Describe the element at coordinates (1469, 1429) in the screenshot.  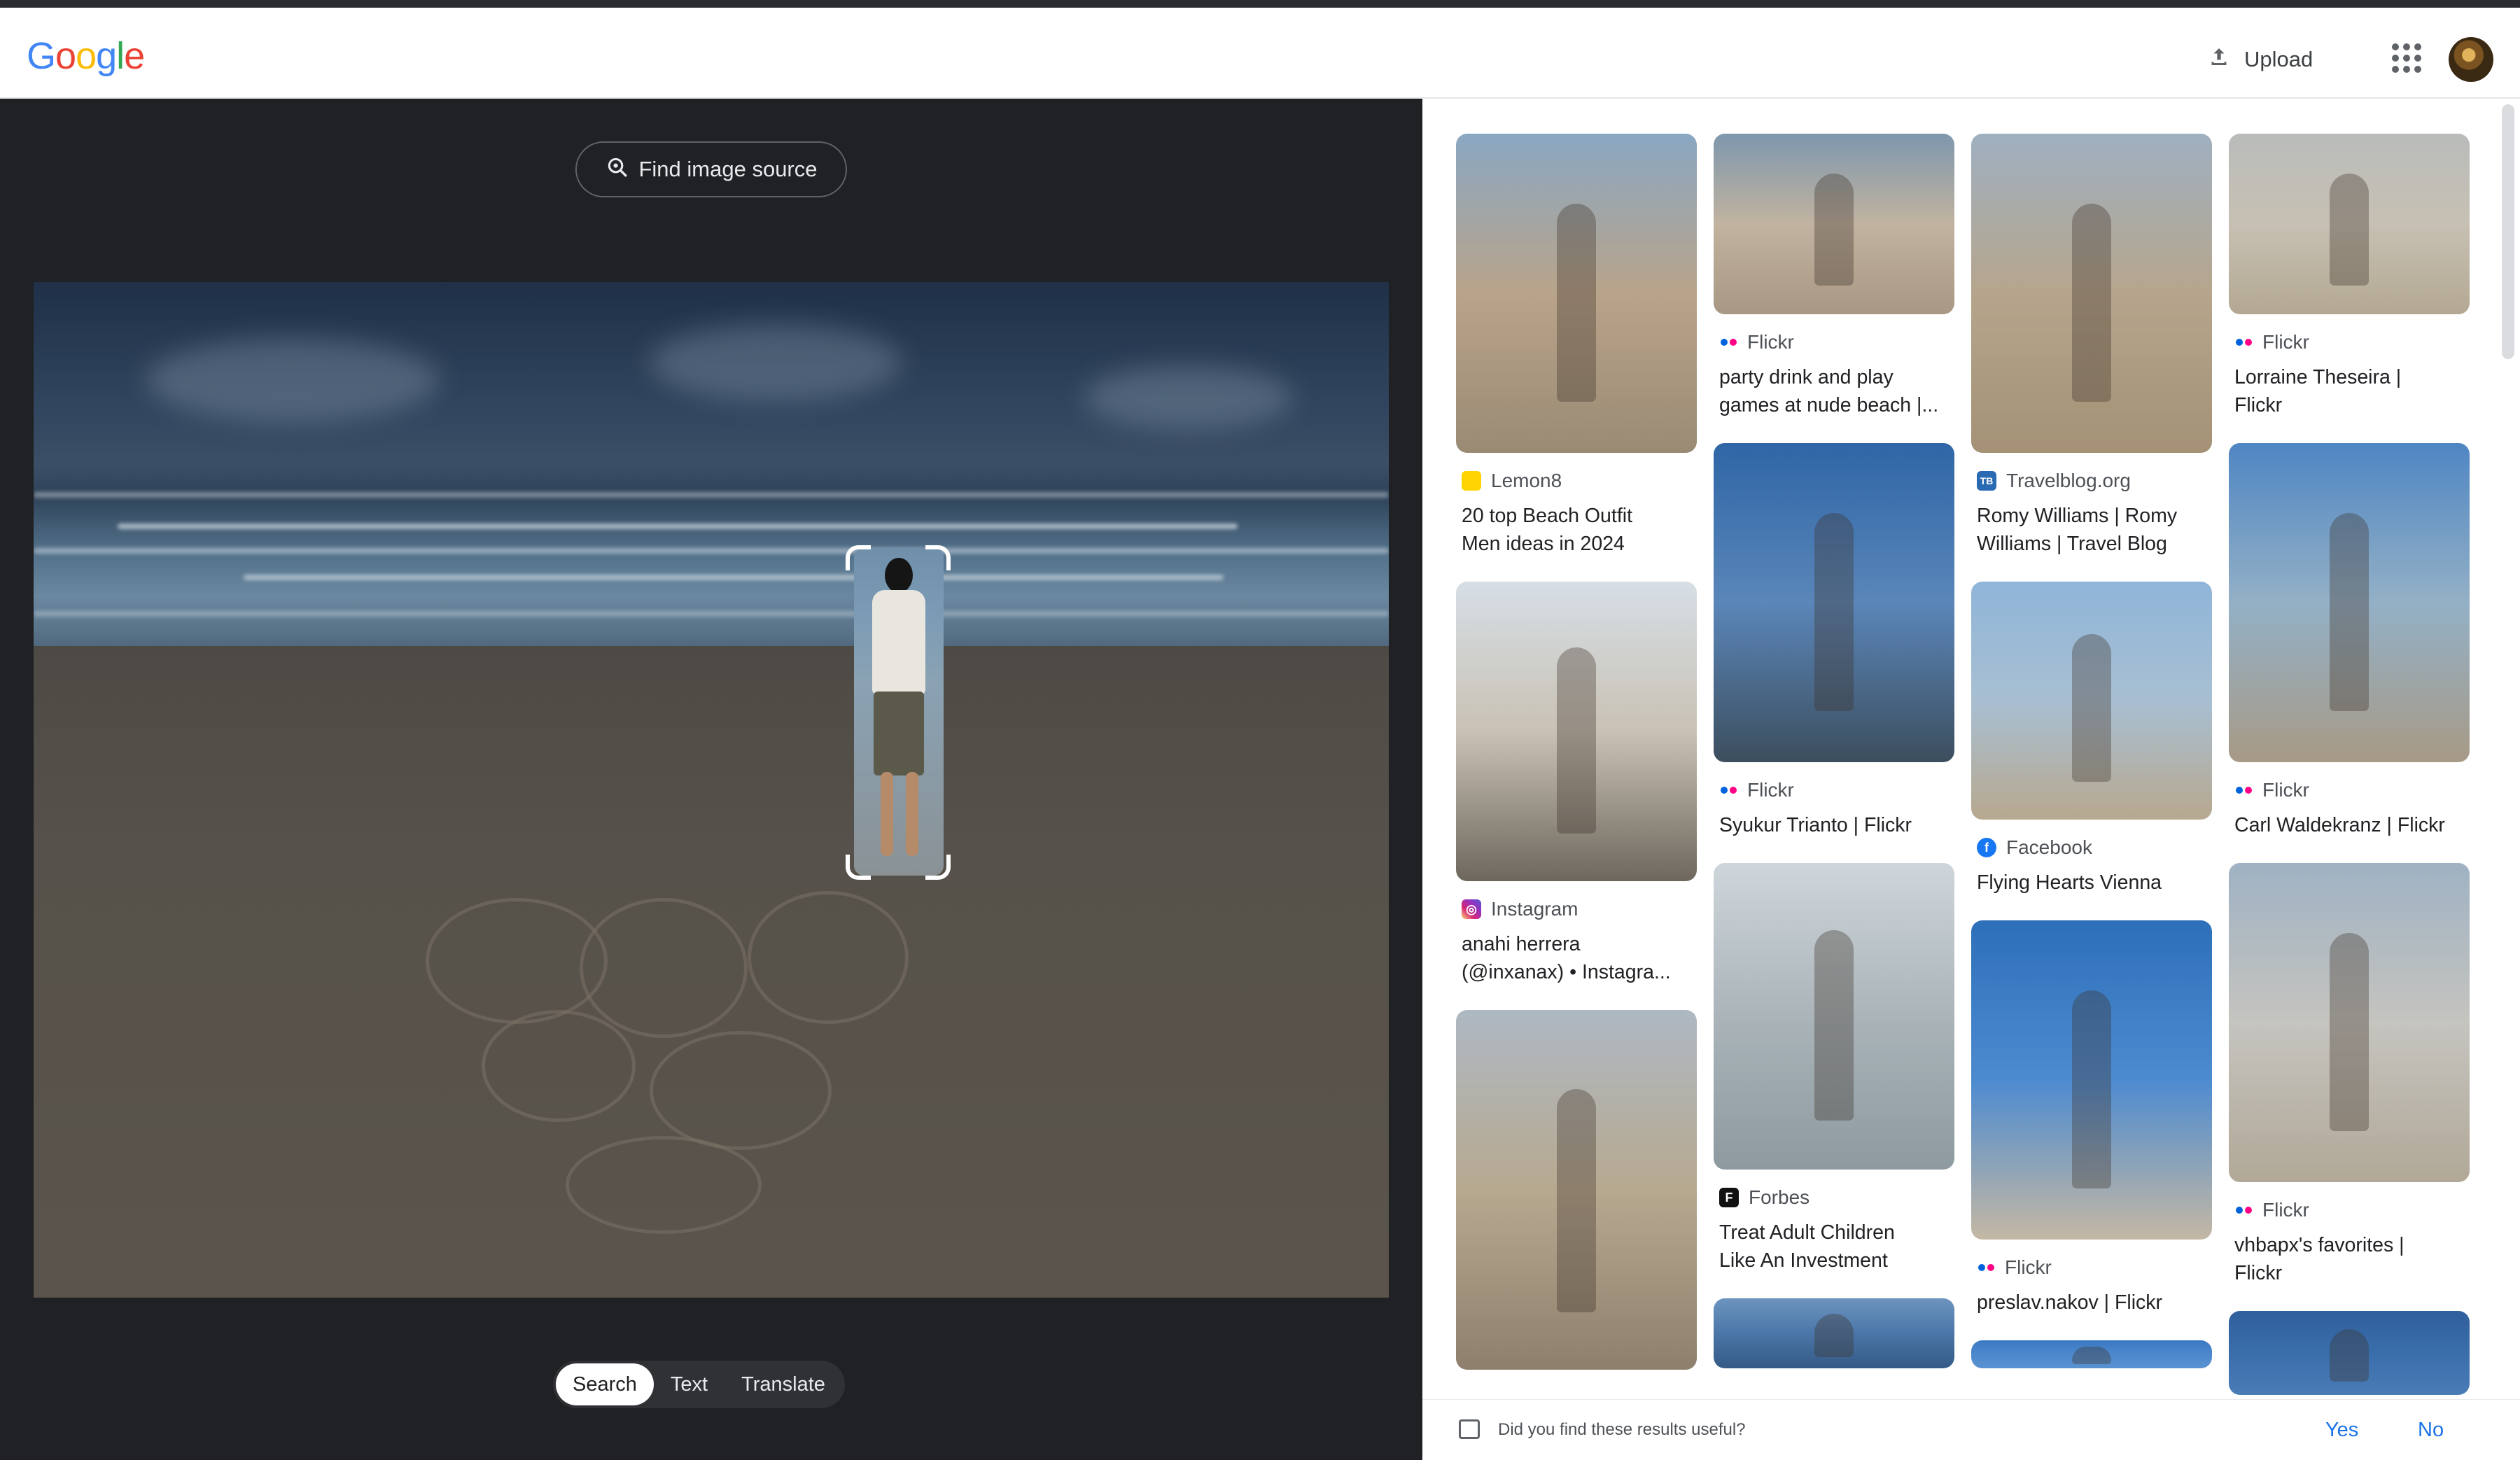
I see `feedback-icon` at that location.